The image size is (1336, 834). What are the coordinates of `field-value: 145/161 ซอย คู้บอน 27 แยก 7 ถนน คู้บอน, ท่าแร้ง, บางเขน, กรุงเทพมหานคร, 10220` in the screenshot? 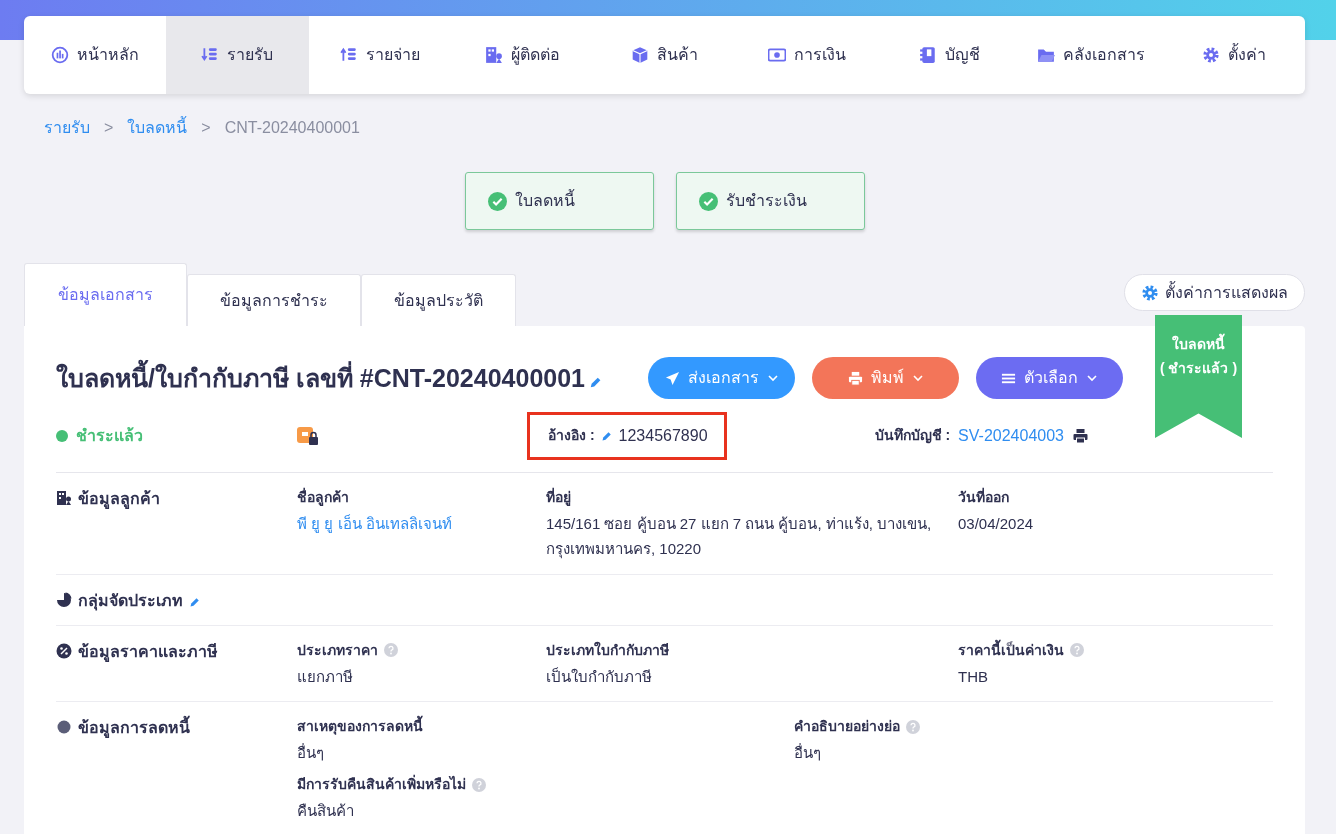 It's located at (739, 537).